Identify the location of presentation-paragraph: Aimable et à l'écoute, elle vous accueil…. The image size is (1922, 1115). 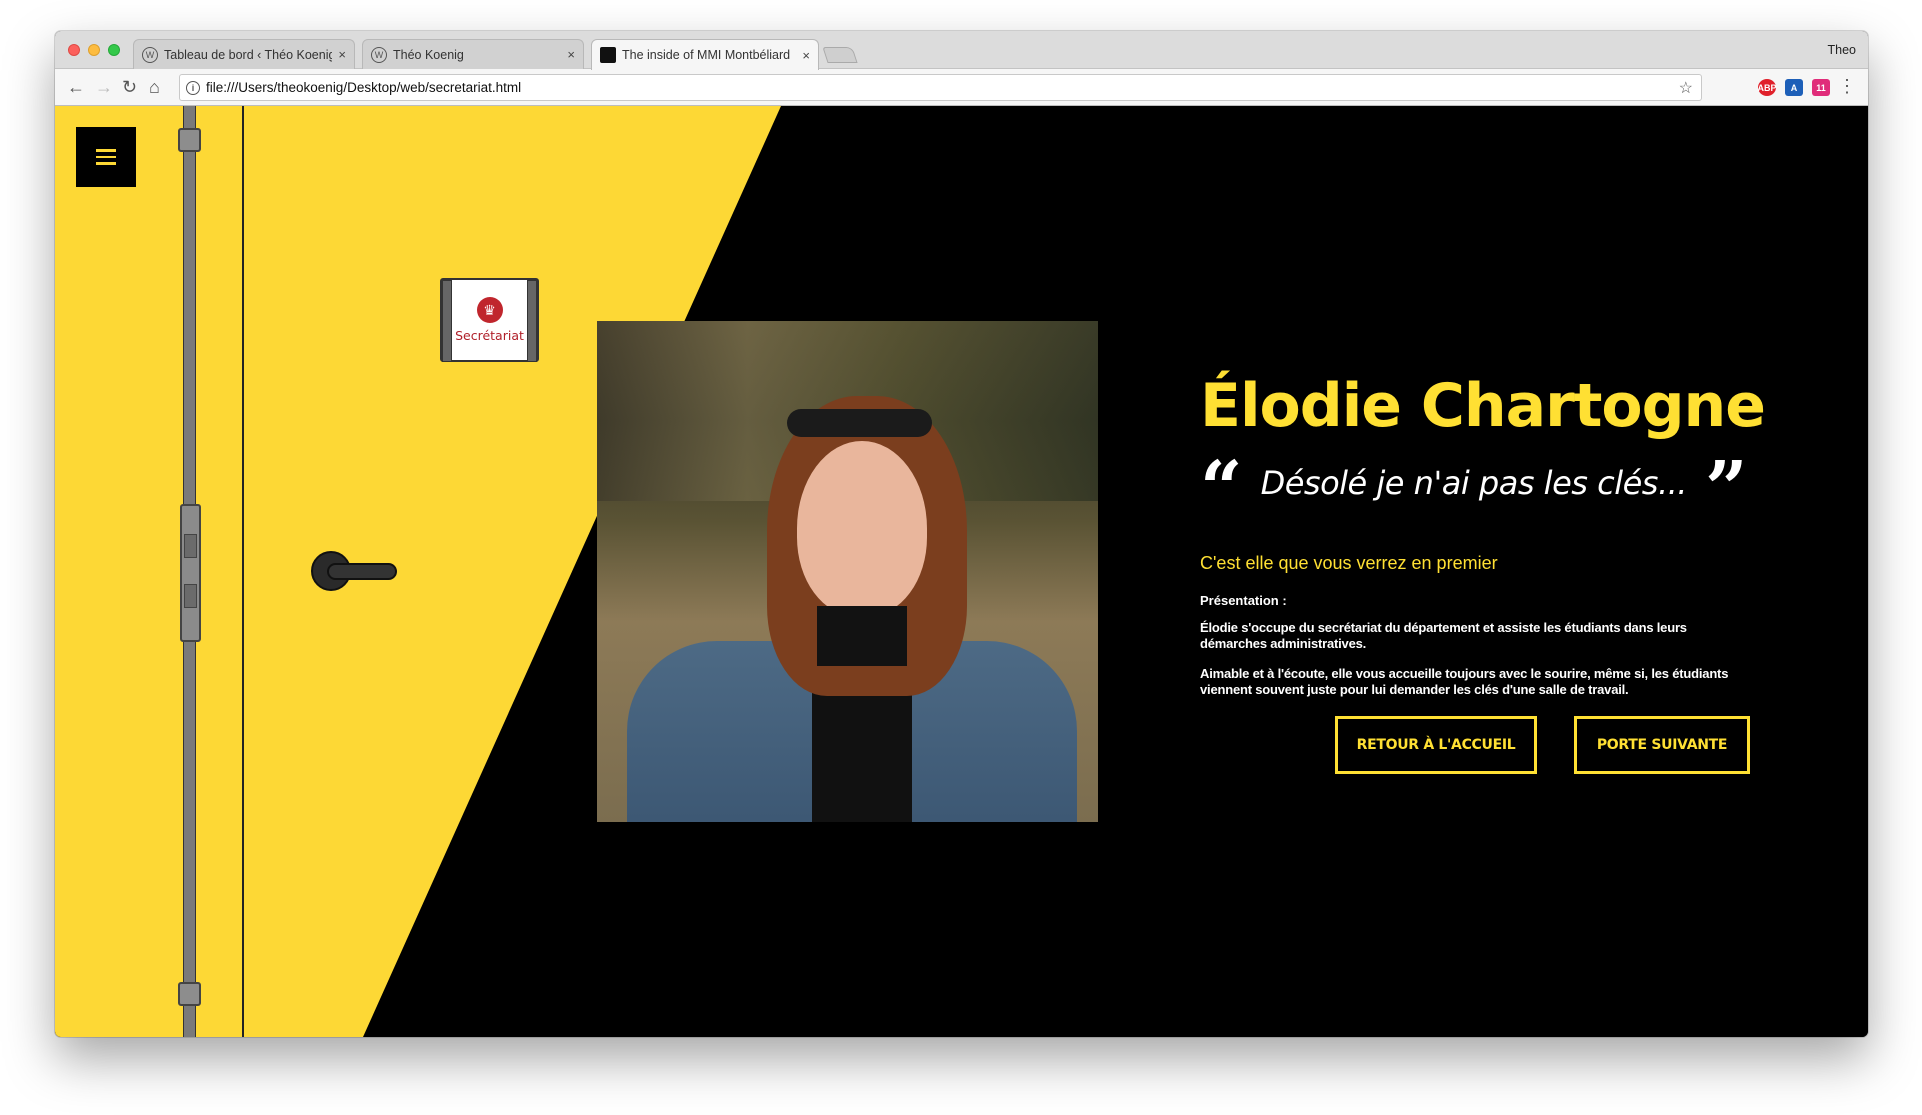
(1464, 681).